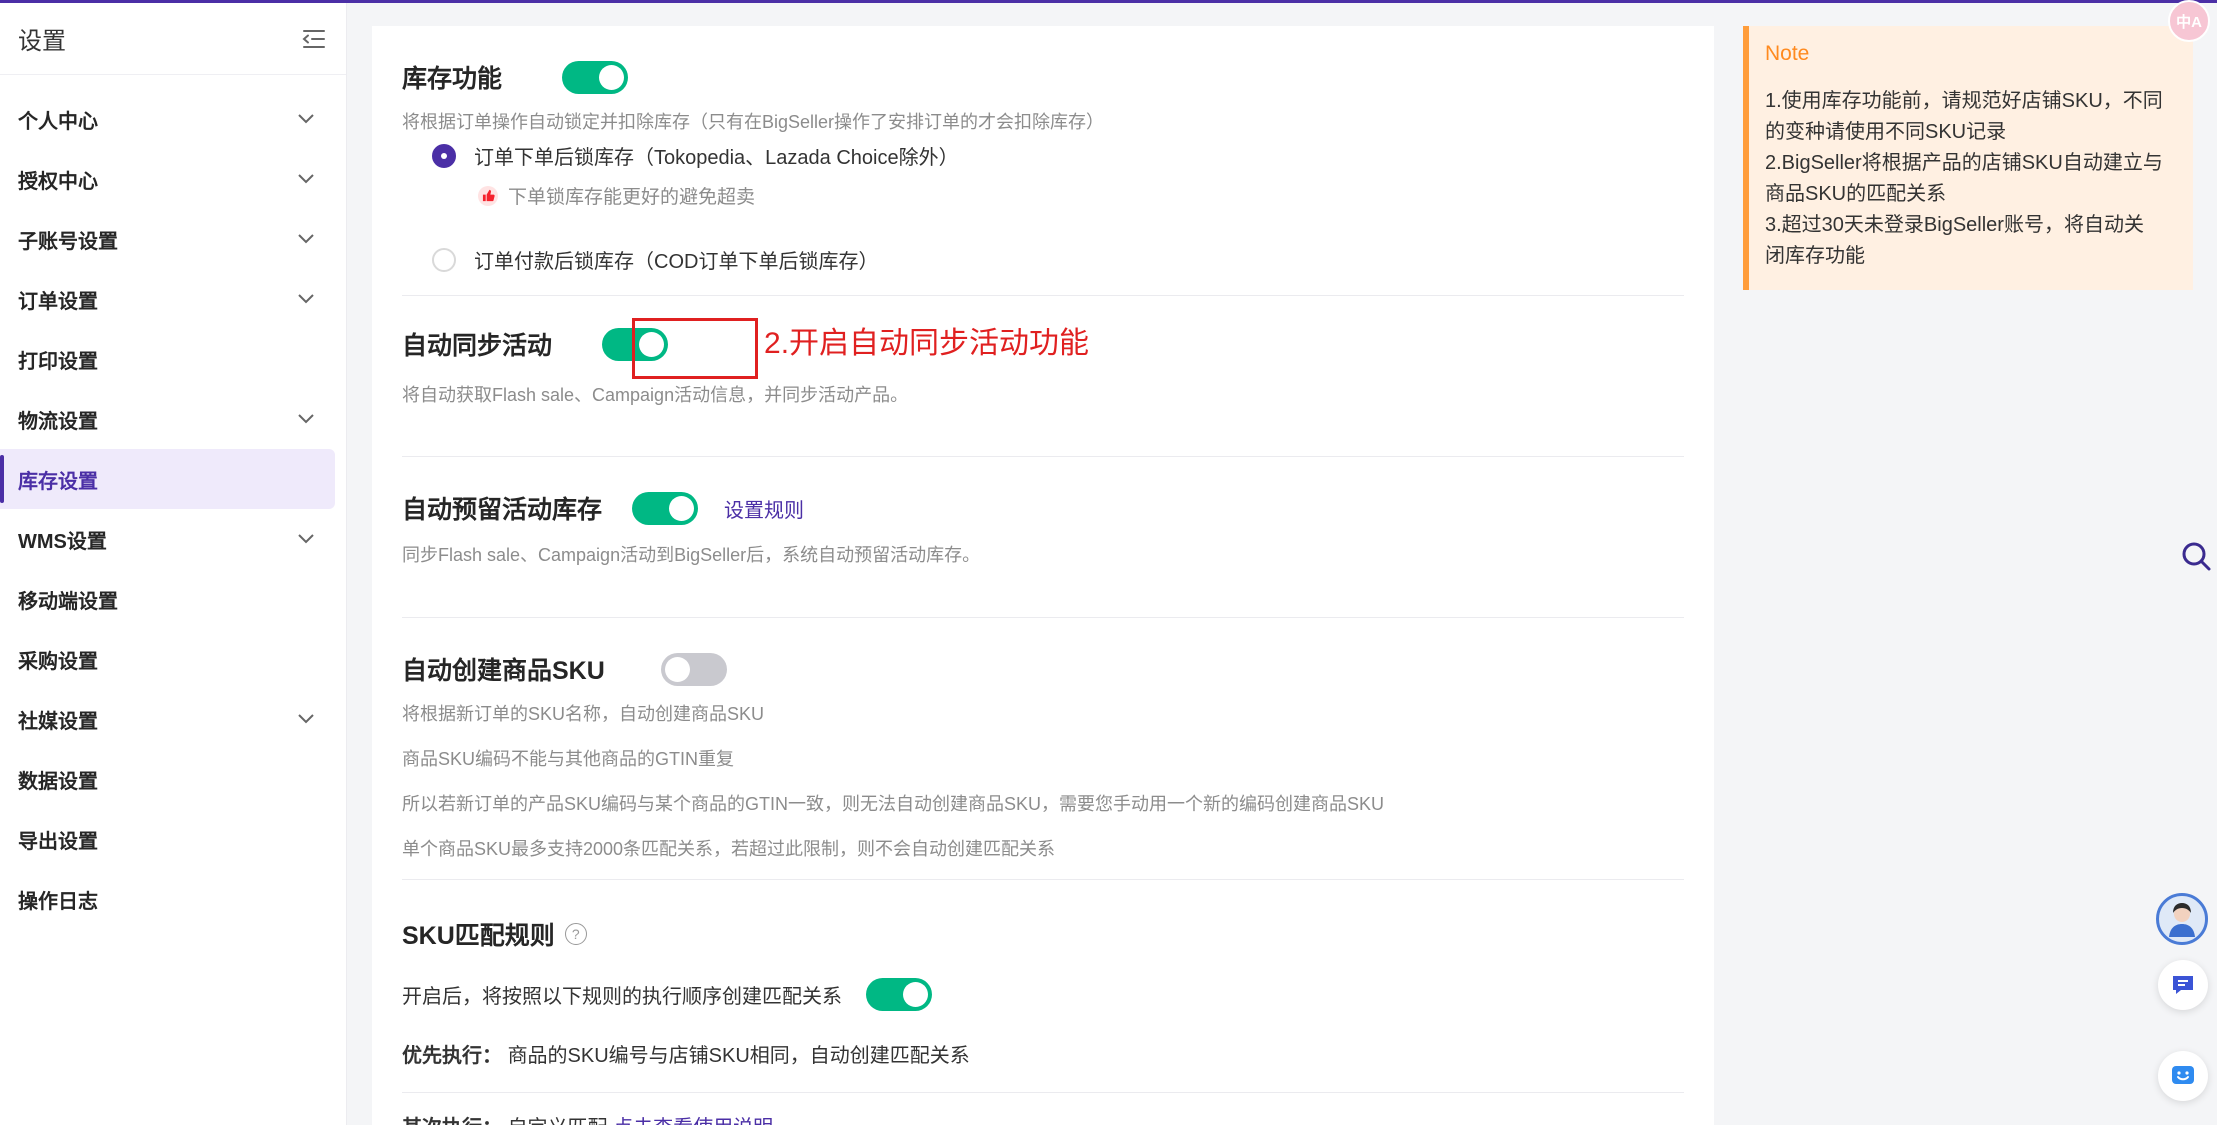  What do you see at coordinates (452, 1056) in the screenshot?
I see `priority-label: 优先执行：` at bounding box center [452, 1056].